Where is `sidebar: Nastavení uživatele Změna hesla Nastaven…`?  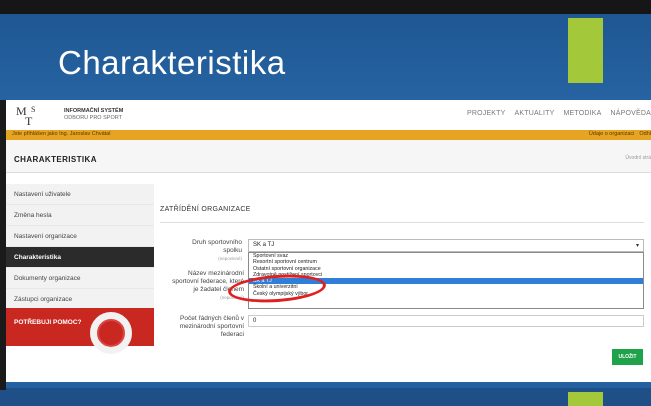 sidebar: Nastavení uživatele Změna hesla Nastaven… is located at coordinates (80, 247).